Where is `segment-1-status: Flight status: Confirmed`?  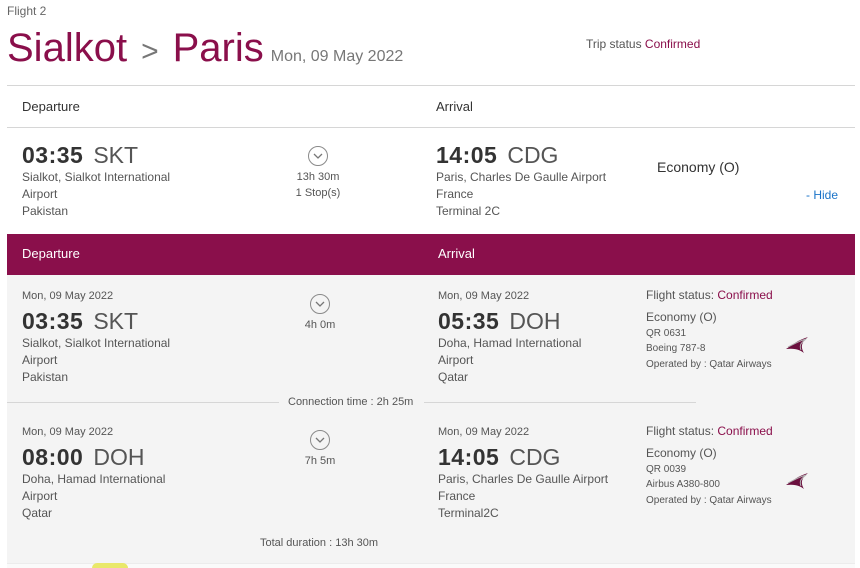
segment-1-status: Flight status: Confirmed is located at coordinates (741, 295).